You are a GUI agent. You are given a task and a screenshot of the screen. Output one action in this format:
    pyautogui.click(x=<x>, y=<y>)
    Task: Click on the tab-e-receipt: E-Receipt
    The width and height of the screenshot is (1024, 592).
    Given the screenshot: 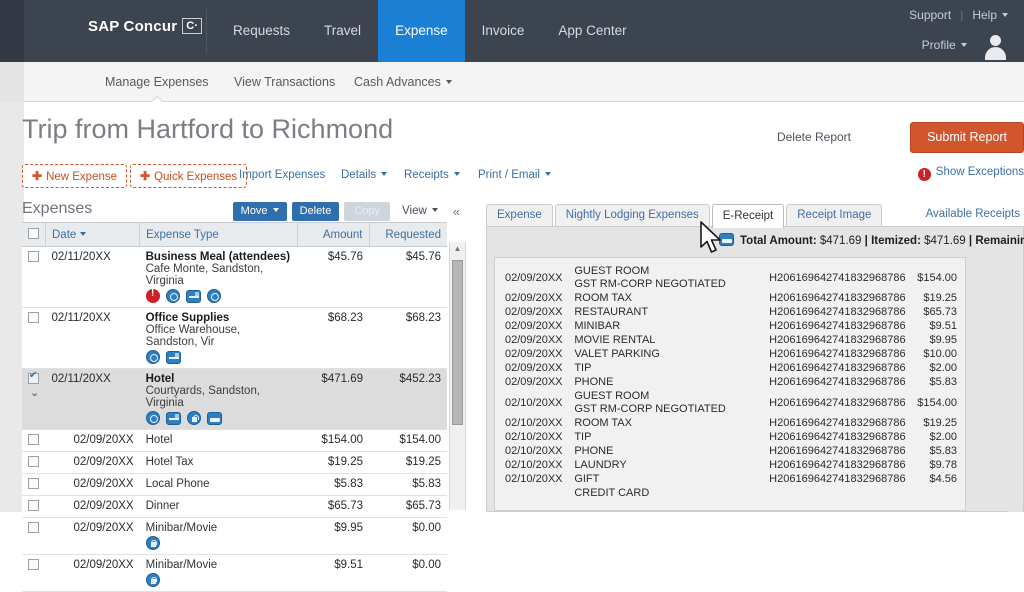 What is the action you would take?
    pyautogui.click(x=748, y=216)
    